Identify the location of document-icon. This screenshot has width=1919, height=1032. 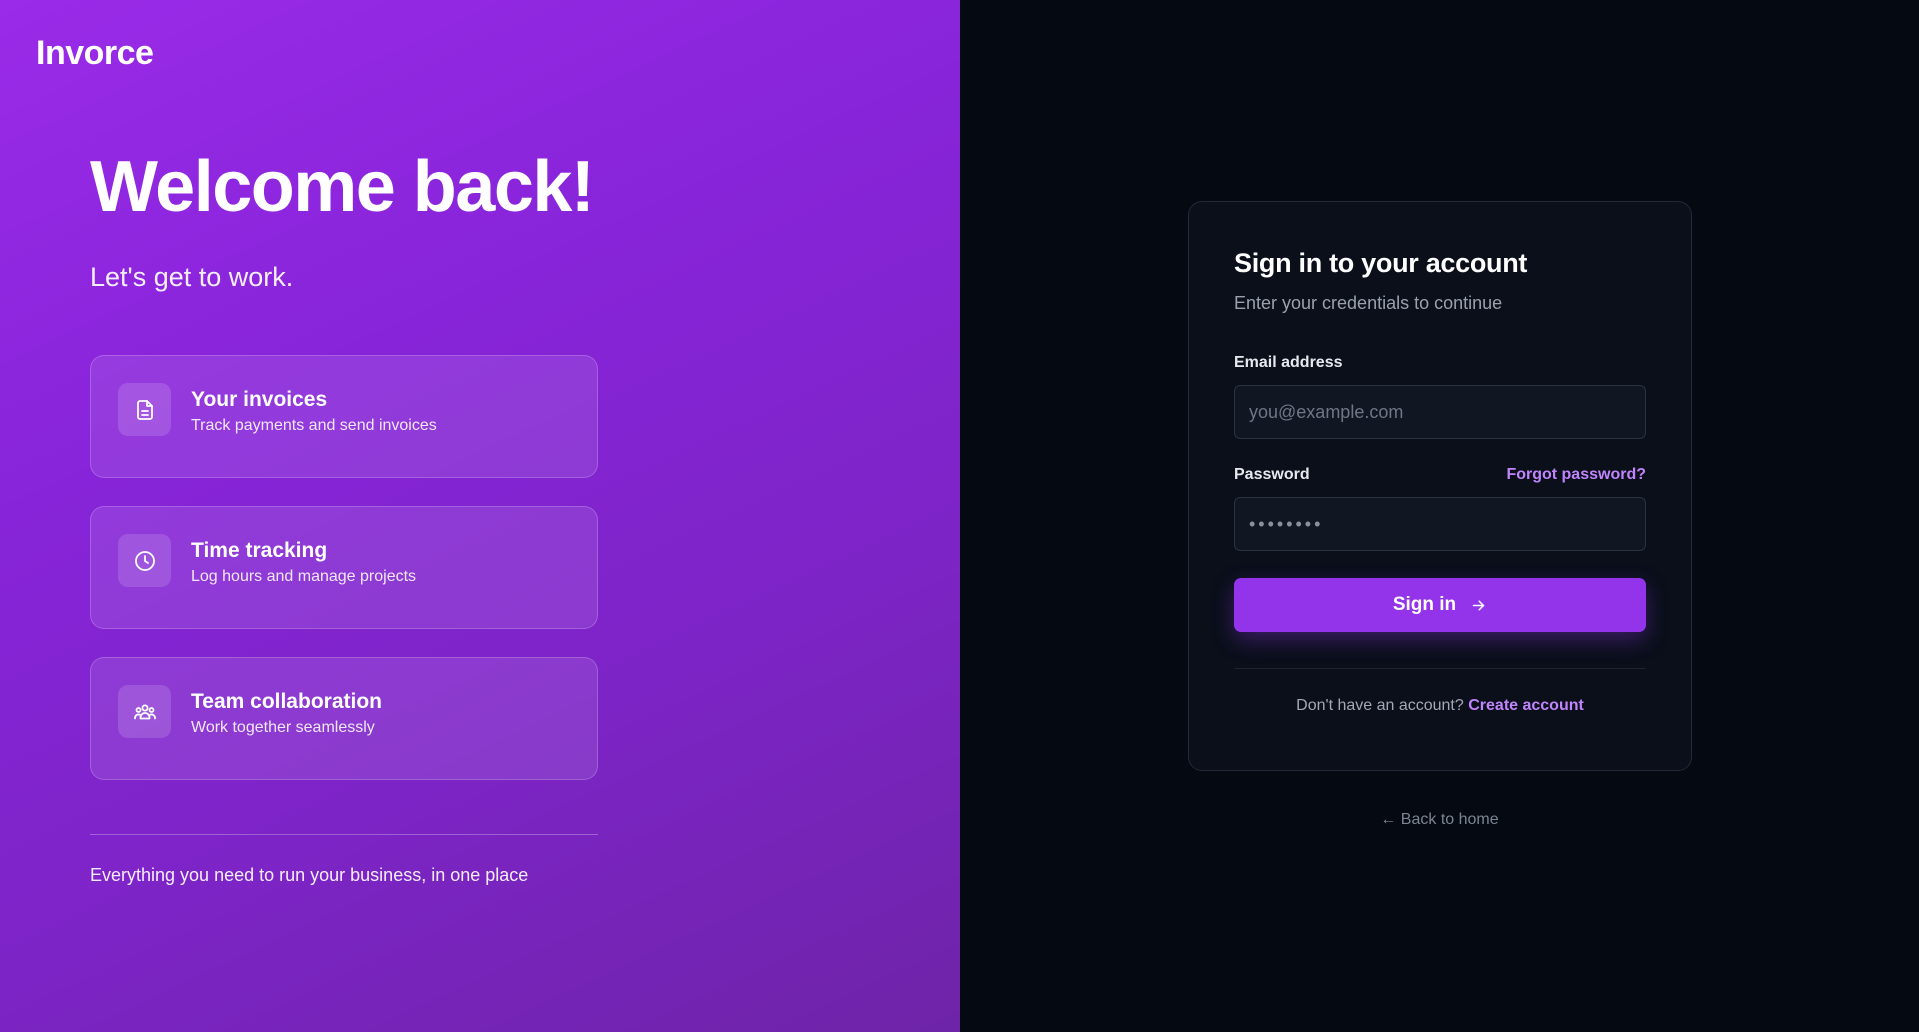
(144, 409).